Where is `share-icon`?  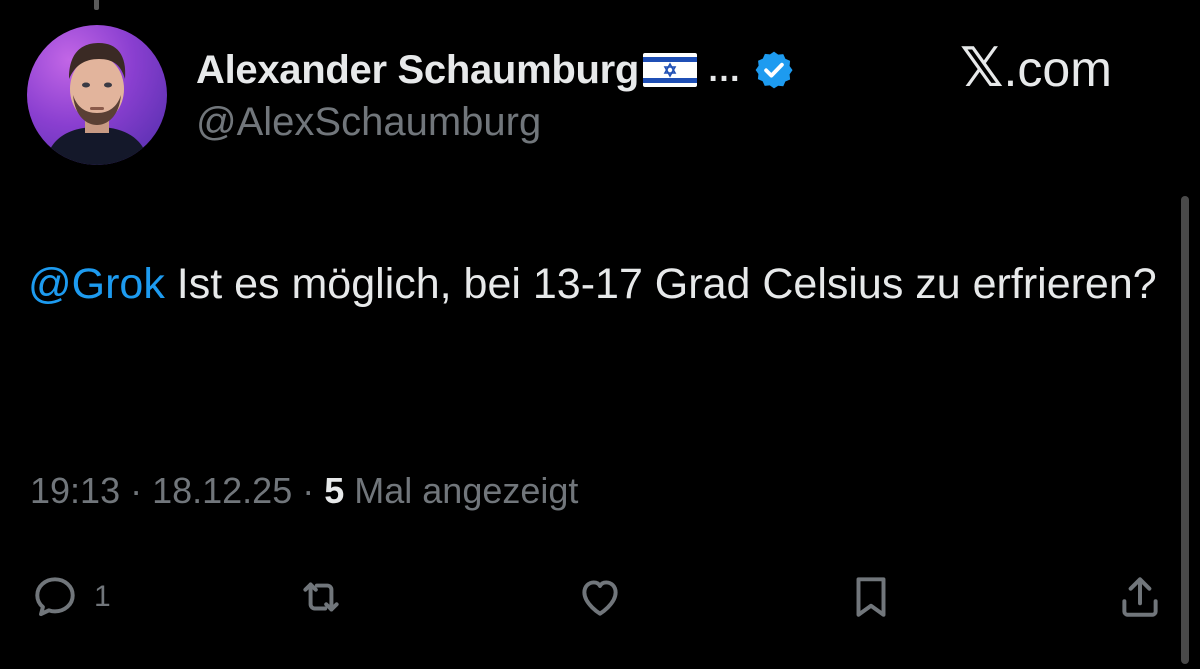 share-icon is located at coordinates (1140, 597).